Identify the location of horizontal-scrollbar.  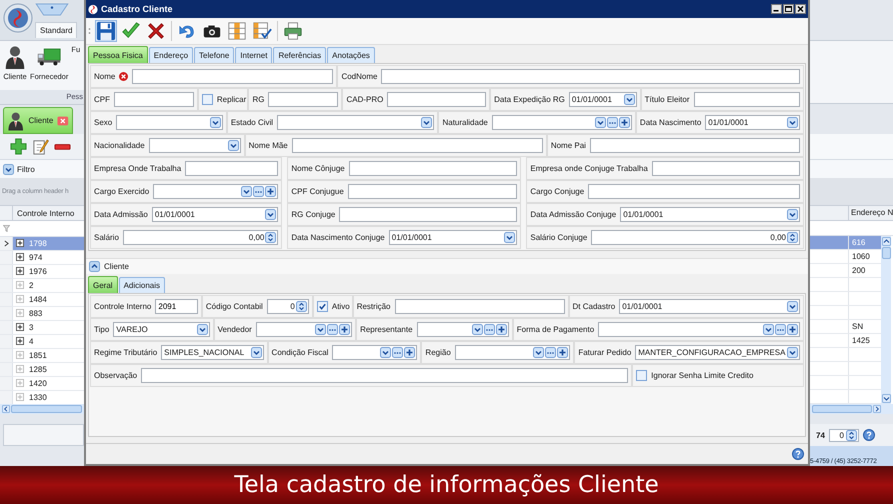
(42, 409).